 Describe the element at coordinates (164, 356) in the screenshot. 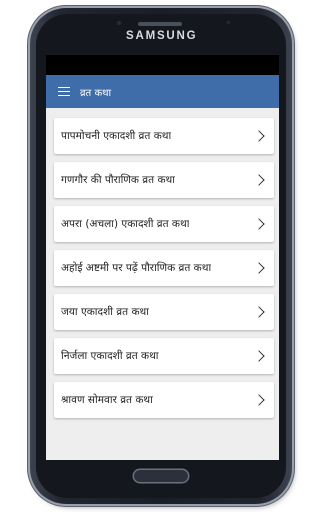

I see `list-item: निर्जला एकादशी व्रत कथा` at that location.